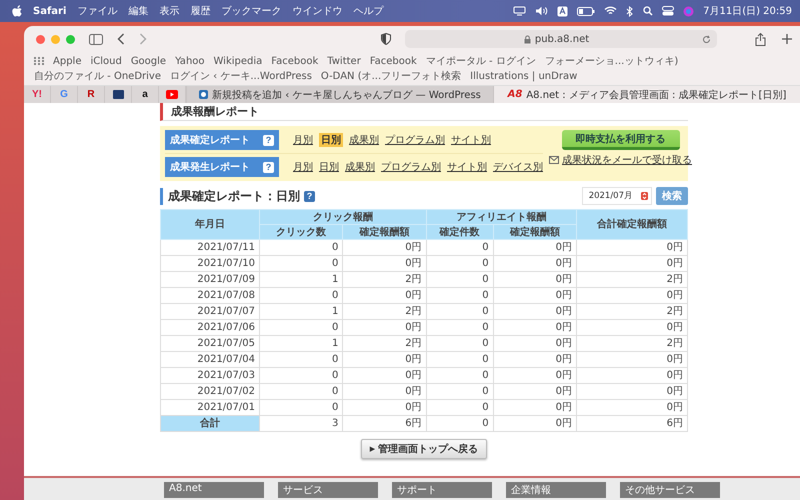  Describe the element at coordinates (518, 167) in the screenshot. I see `report-link: デバイス別` at that location.